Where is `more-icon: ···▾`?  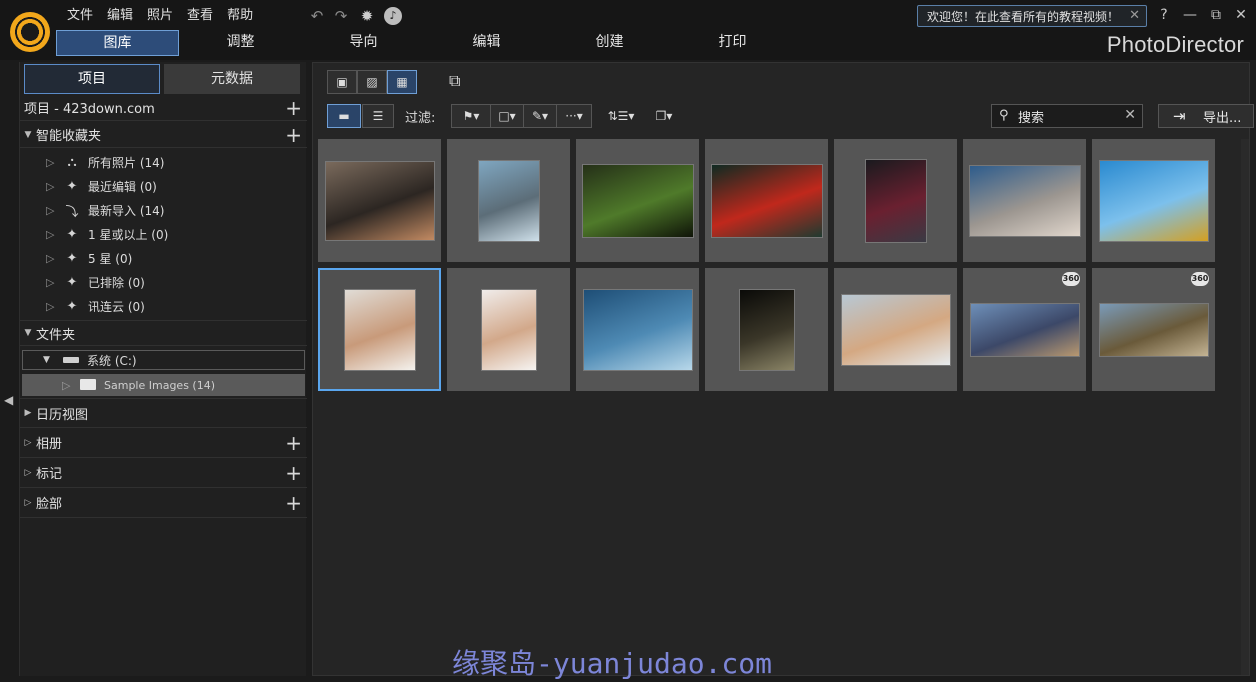
more-icon: ···▾ is located at coordinates (574, 116).